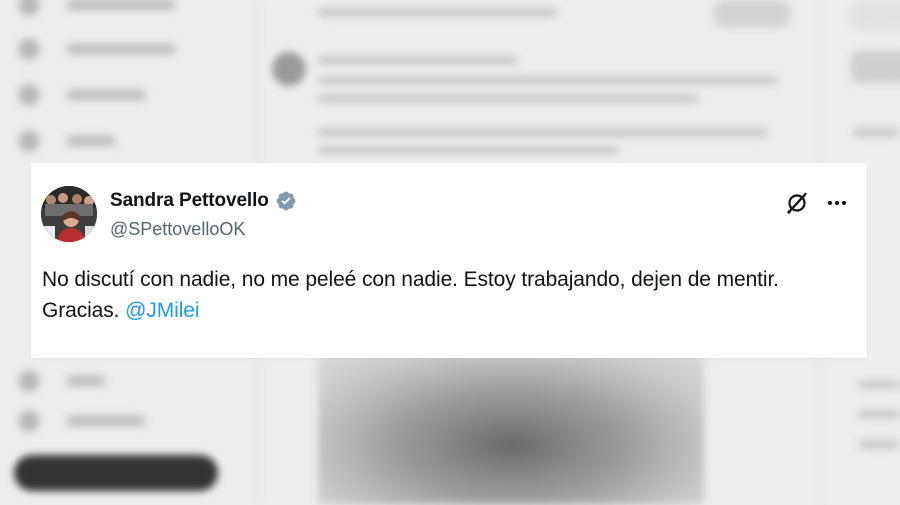 The image size is (900, 505). What do you see at coordinates (162, 310) in the screenshot?
I see `mention-link: @JMilei` at bounding box center [162, 310].